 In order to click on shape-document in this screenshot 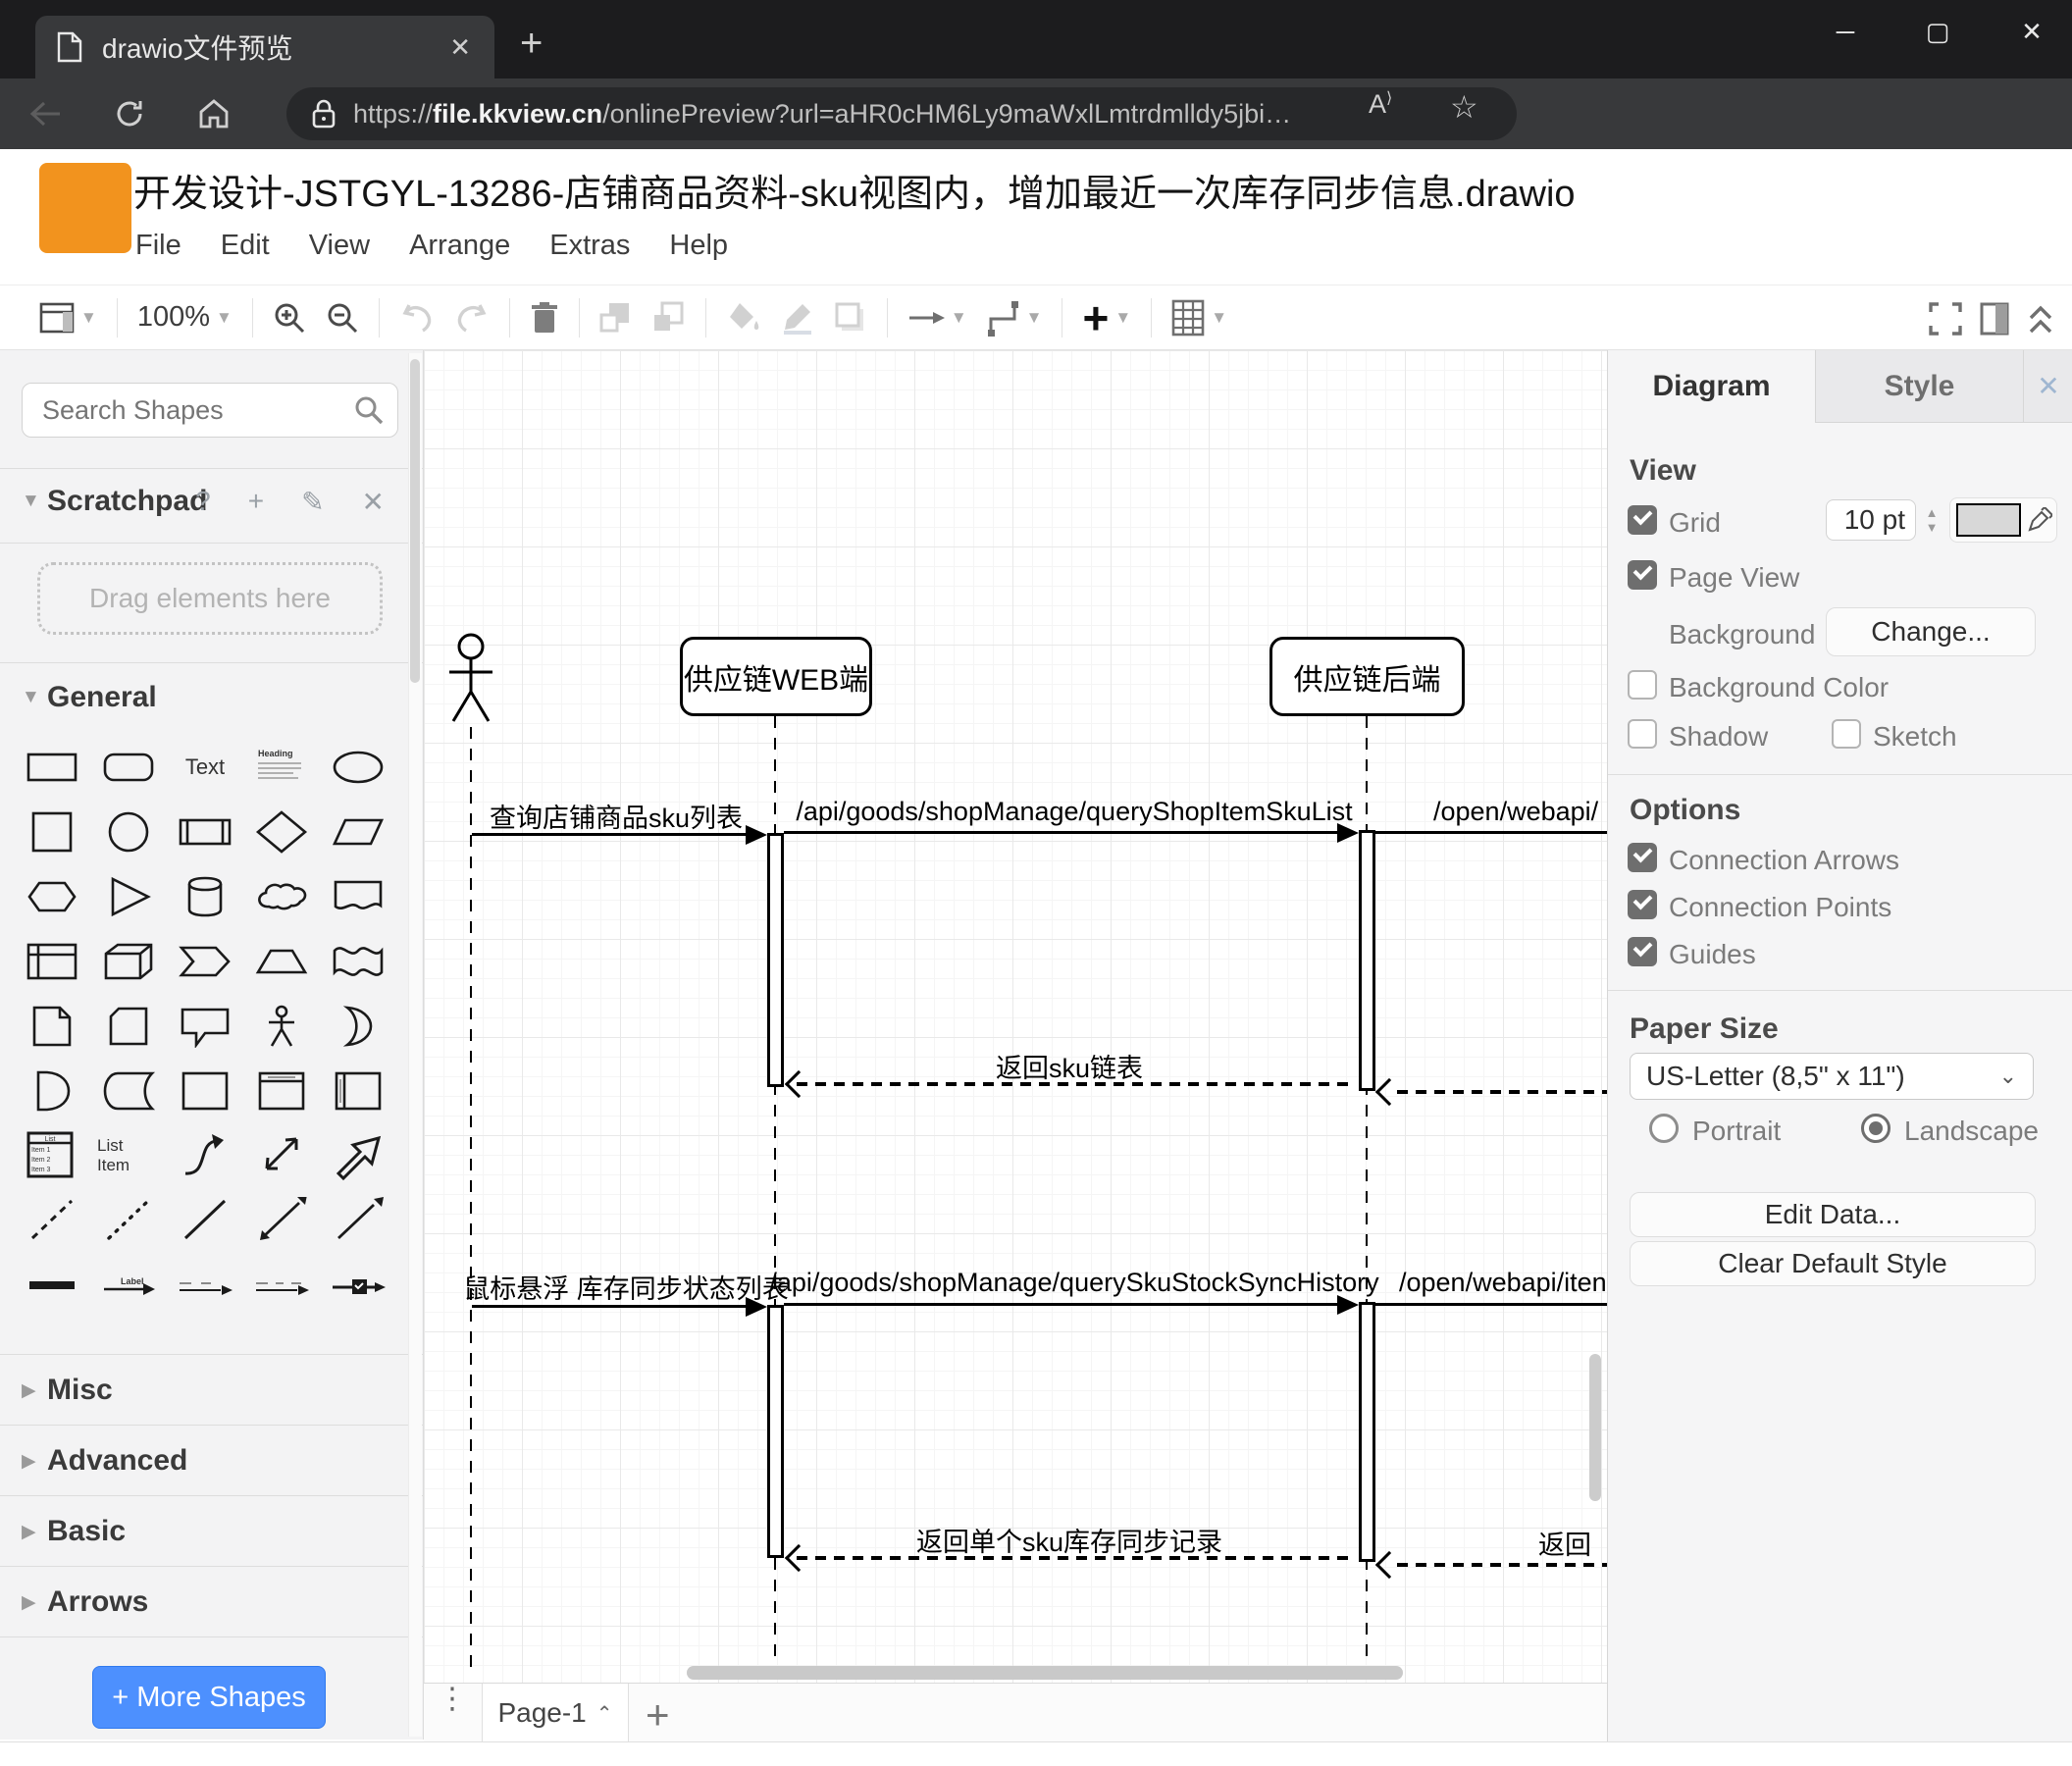, I will do `click(358, 896)`.